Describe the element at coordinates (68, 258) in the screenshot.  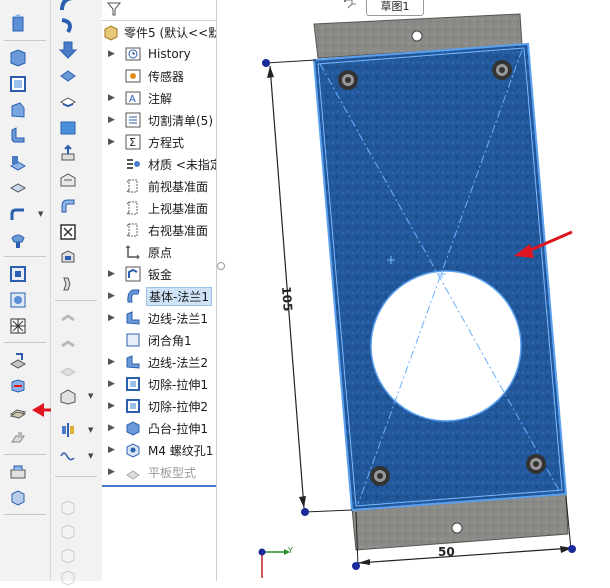
I see `vent-icon` at that location.